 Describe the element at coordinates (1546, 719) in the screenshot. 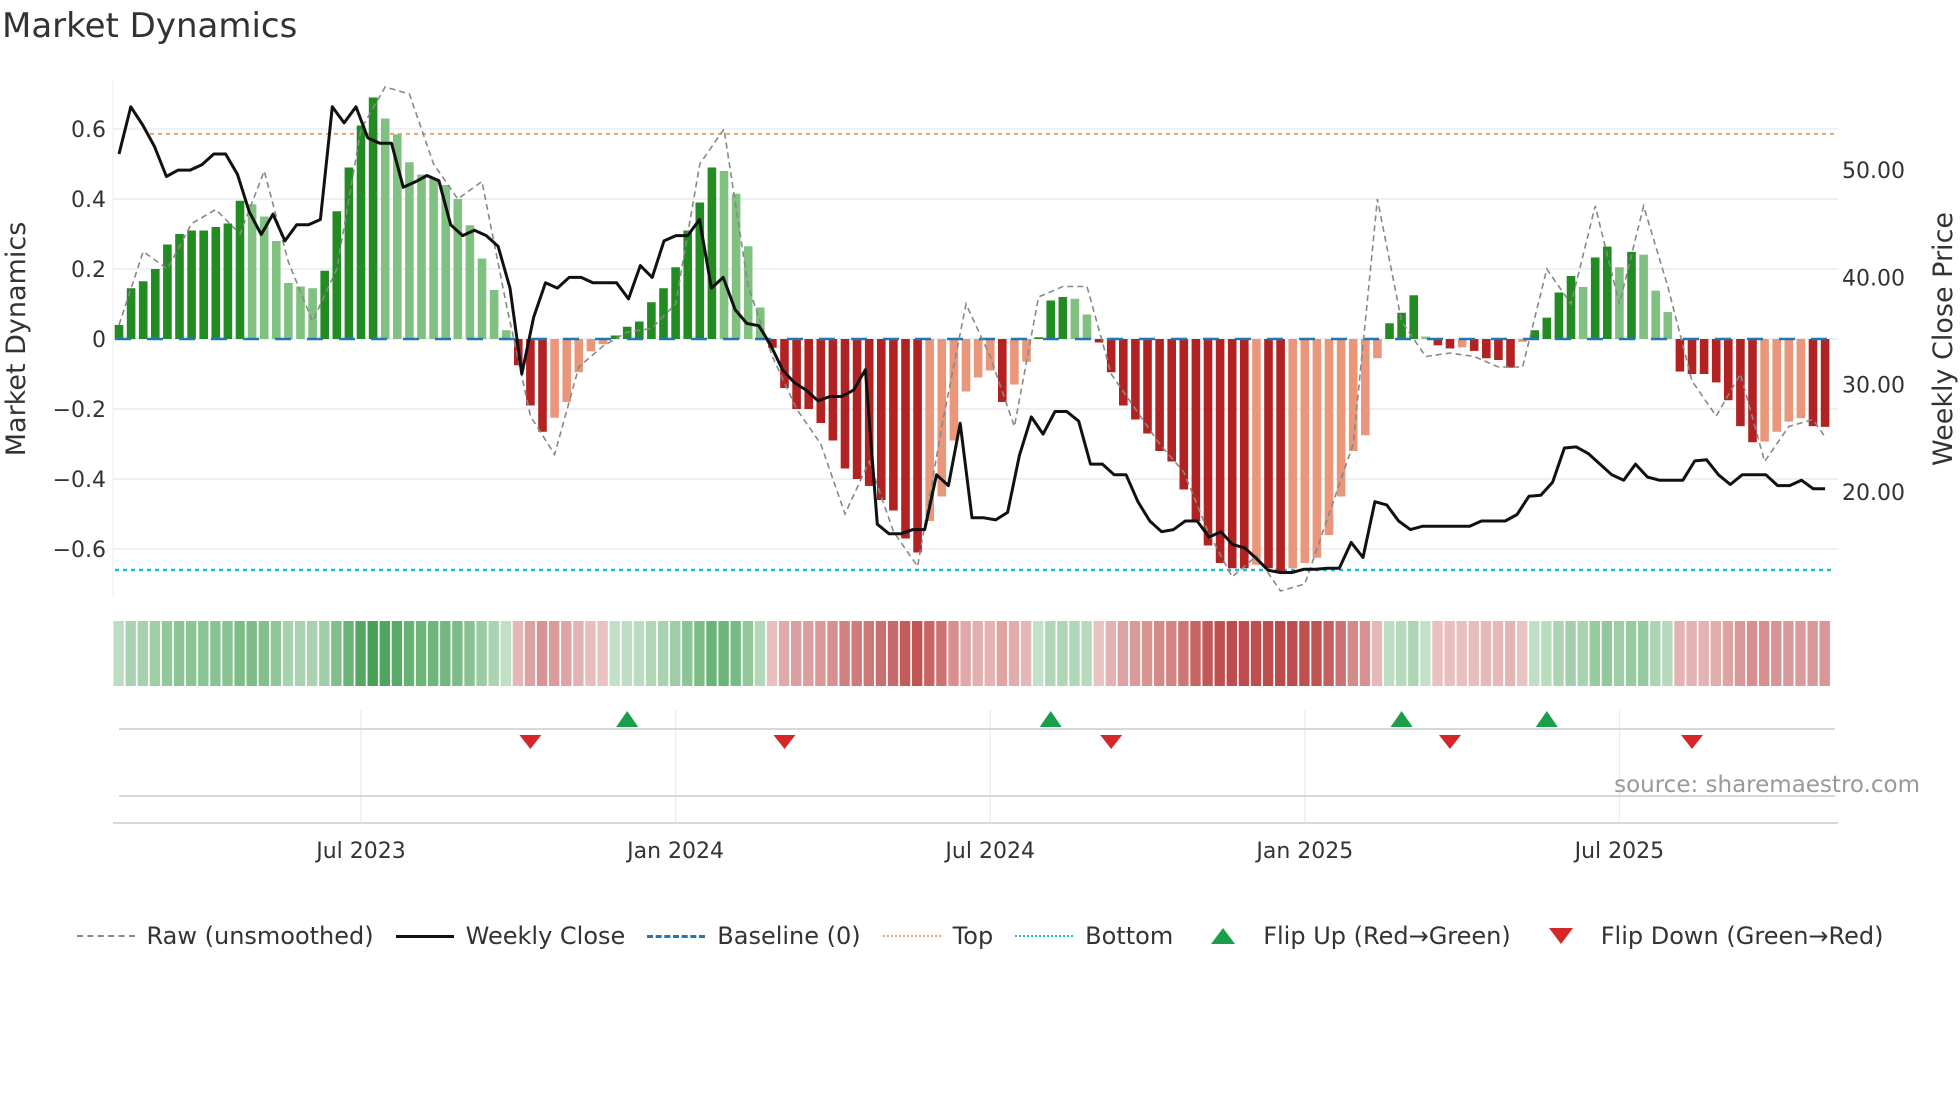

I see `flip-up-marker` at that location.